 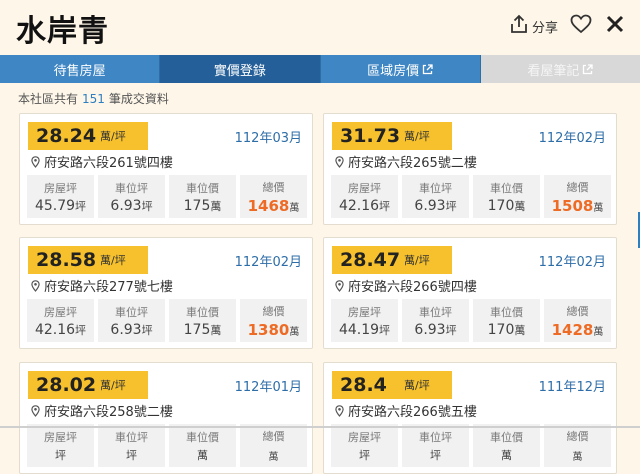 I want to click on stat-value: 44.19坪, so click(x=364, y=330).